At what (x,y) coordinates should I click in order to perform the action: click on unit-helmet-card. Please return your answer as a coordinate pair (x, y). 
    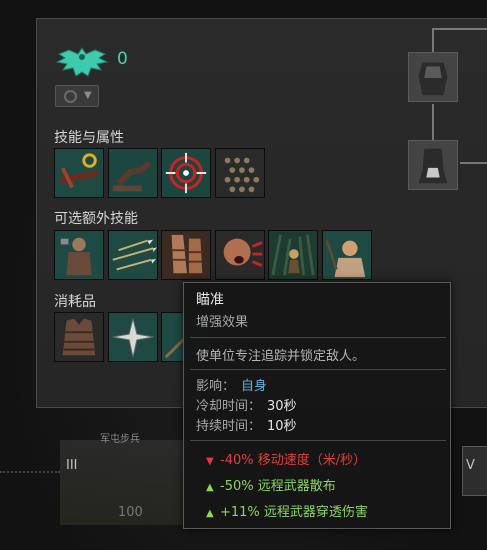
    Looking at the image, I should click on (433, 165).